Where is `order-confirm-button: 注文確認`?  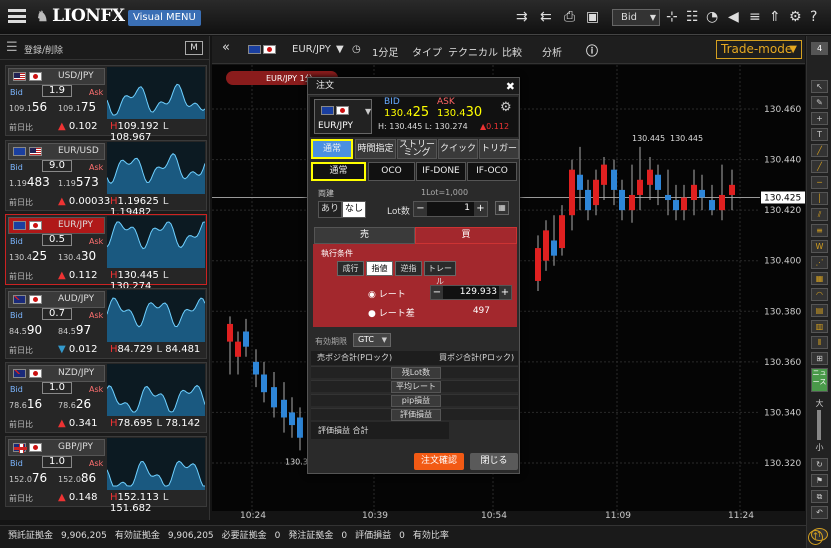 order-confirm-button: 注文確認 is located at coordinates (439, 461).